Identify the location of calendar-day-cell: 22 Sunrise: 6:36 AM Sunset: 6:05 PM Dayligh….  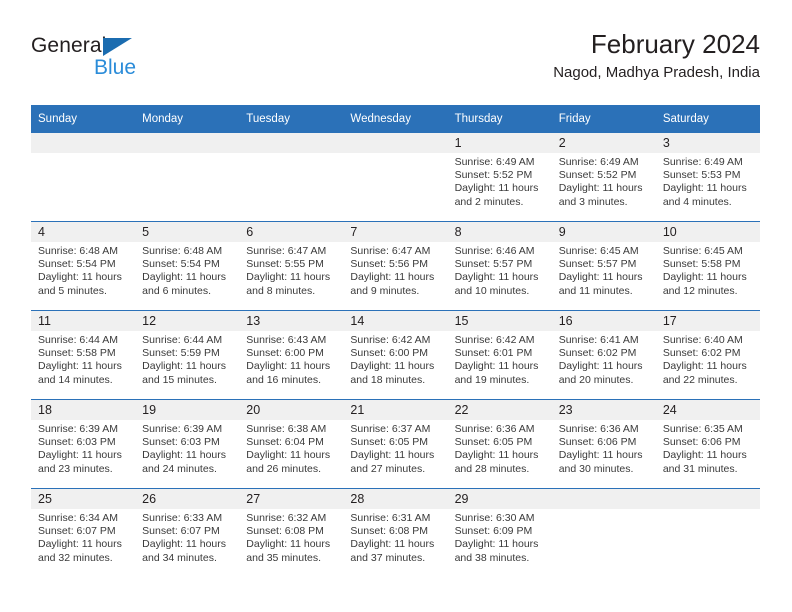
(499, 444).